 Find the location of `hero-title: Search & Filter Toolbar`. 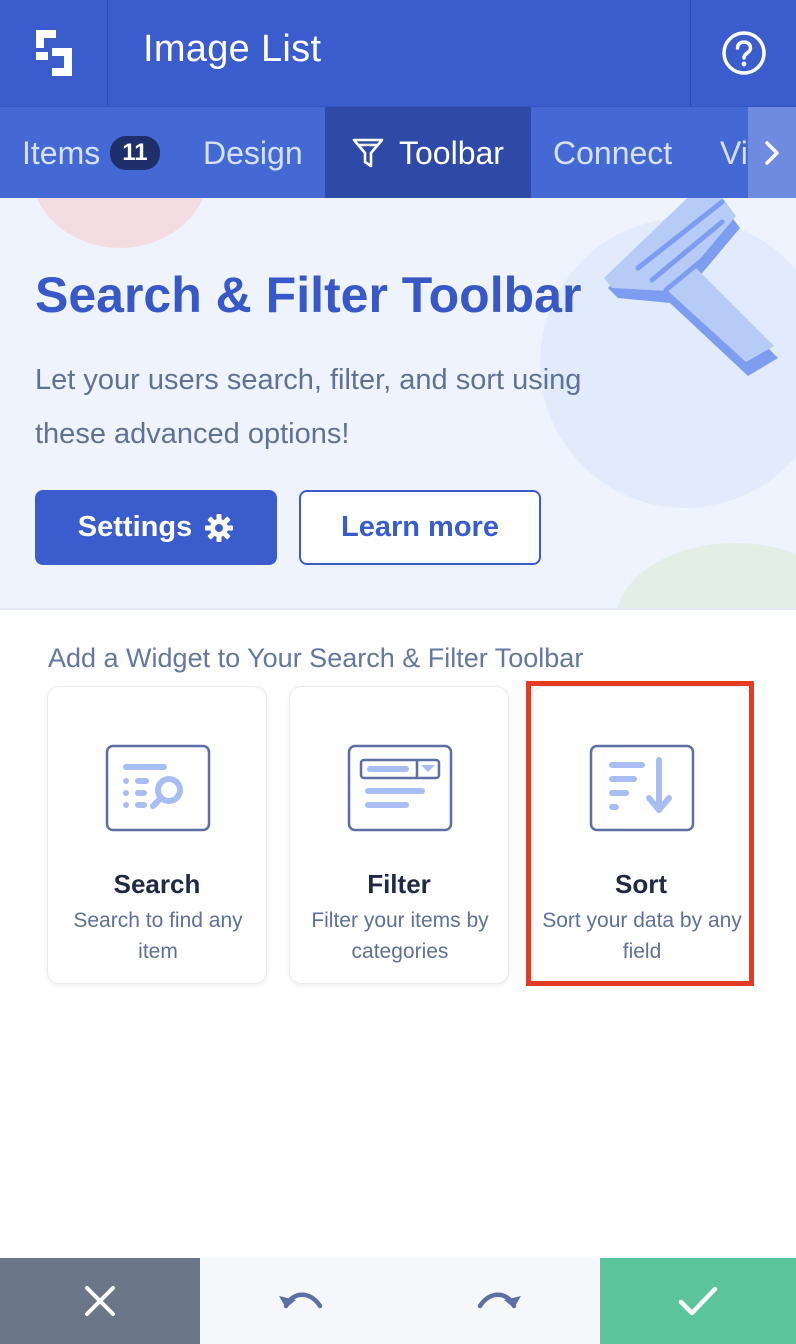

hero-title: Search & Filter Toolbar is located at coordinates (308, 295).